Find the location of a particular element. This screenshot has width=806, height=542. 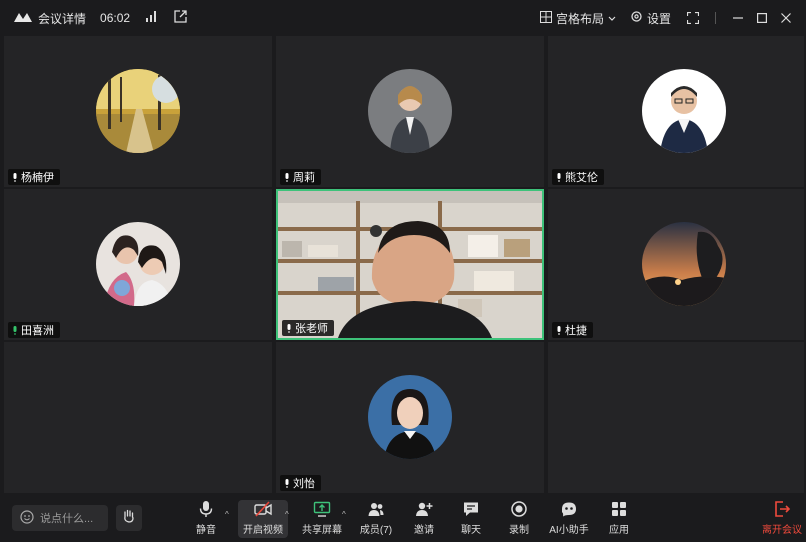

raise-hand-button is located at coordinates (129, 518).